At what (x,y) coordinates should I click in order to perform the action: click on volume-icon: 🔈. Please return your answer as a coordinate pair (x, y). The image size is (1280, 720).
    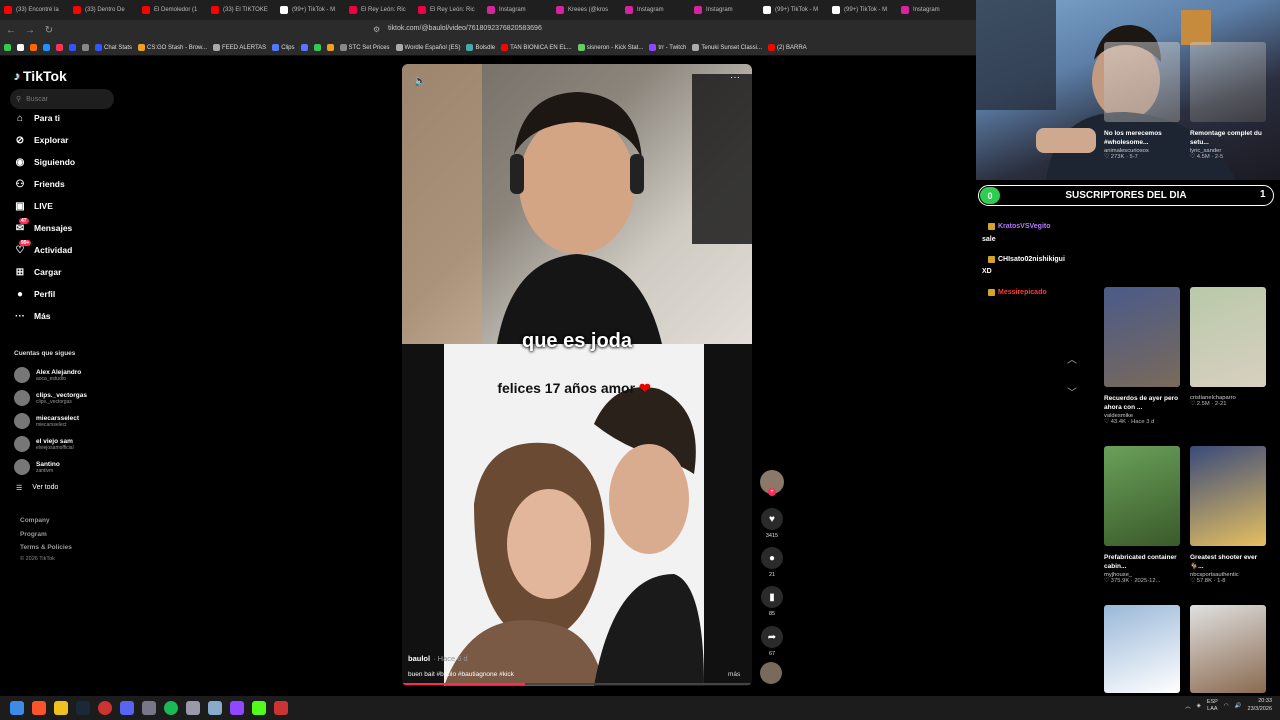
    Looking at the image, I should click on (420, 81).